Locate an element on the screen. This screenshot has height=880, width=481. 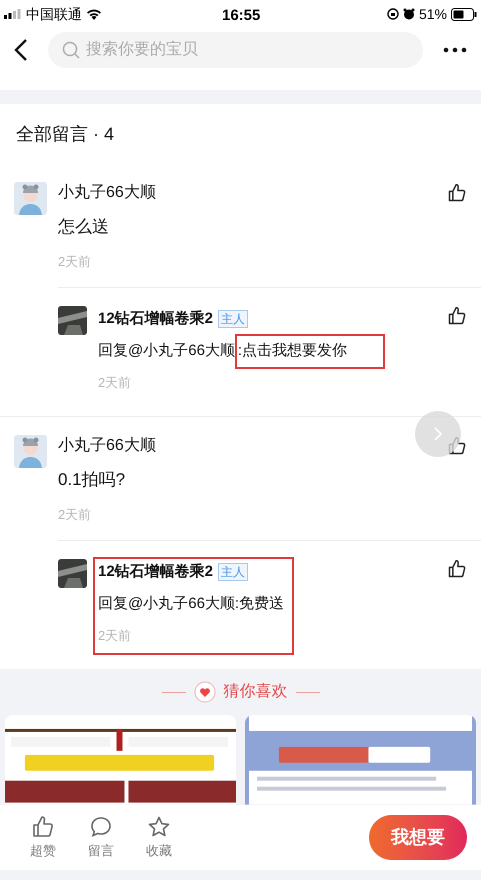
rotation-lock-icon is located at coordinates (392, 14).